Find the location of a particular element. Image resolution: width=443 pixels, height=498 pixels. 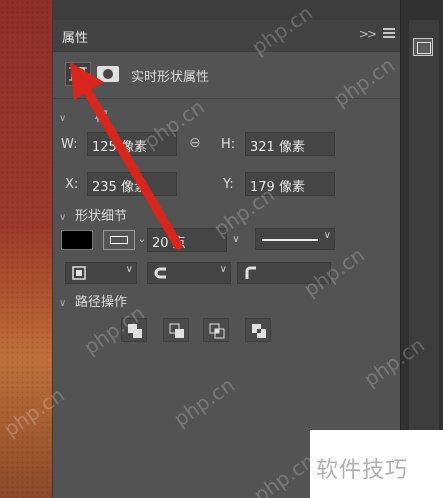

panel-menu-icon is located at coordinates (389, 34).